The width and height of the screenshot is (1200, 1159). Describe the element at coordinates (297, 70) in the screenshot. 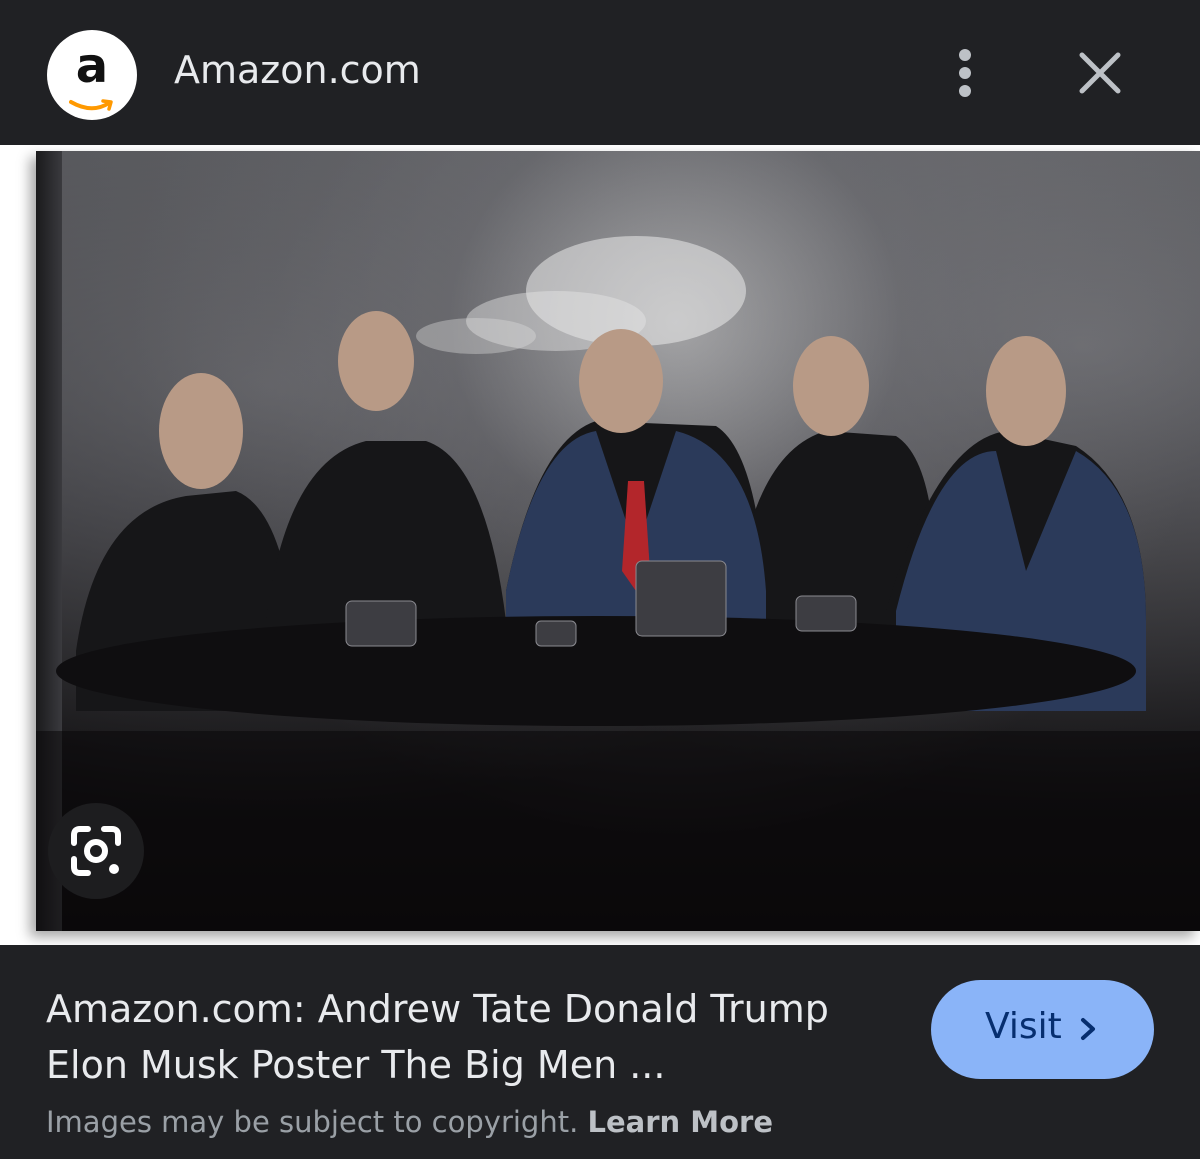

I see `site-name: Amazon.com` at that location.